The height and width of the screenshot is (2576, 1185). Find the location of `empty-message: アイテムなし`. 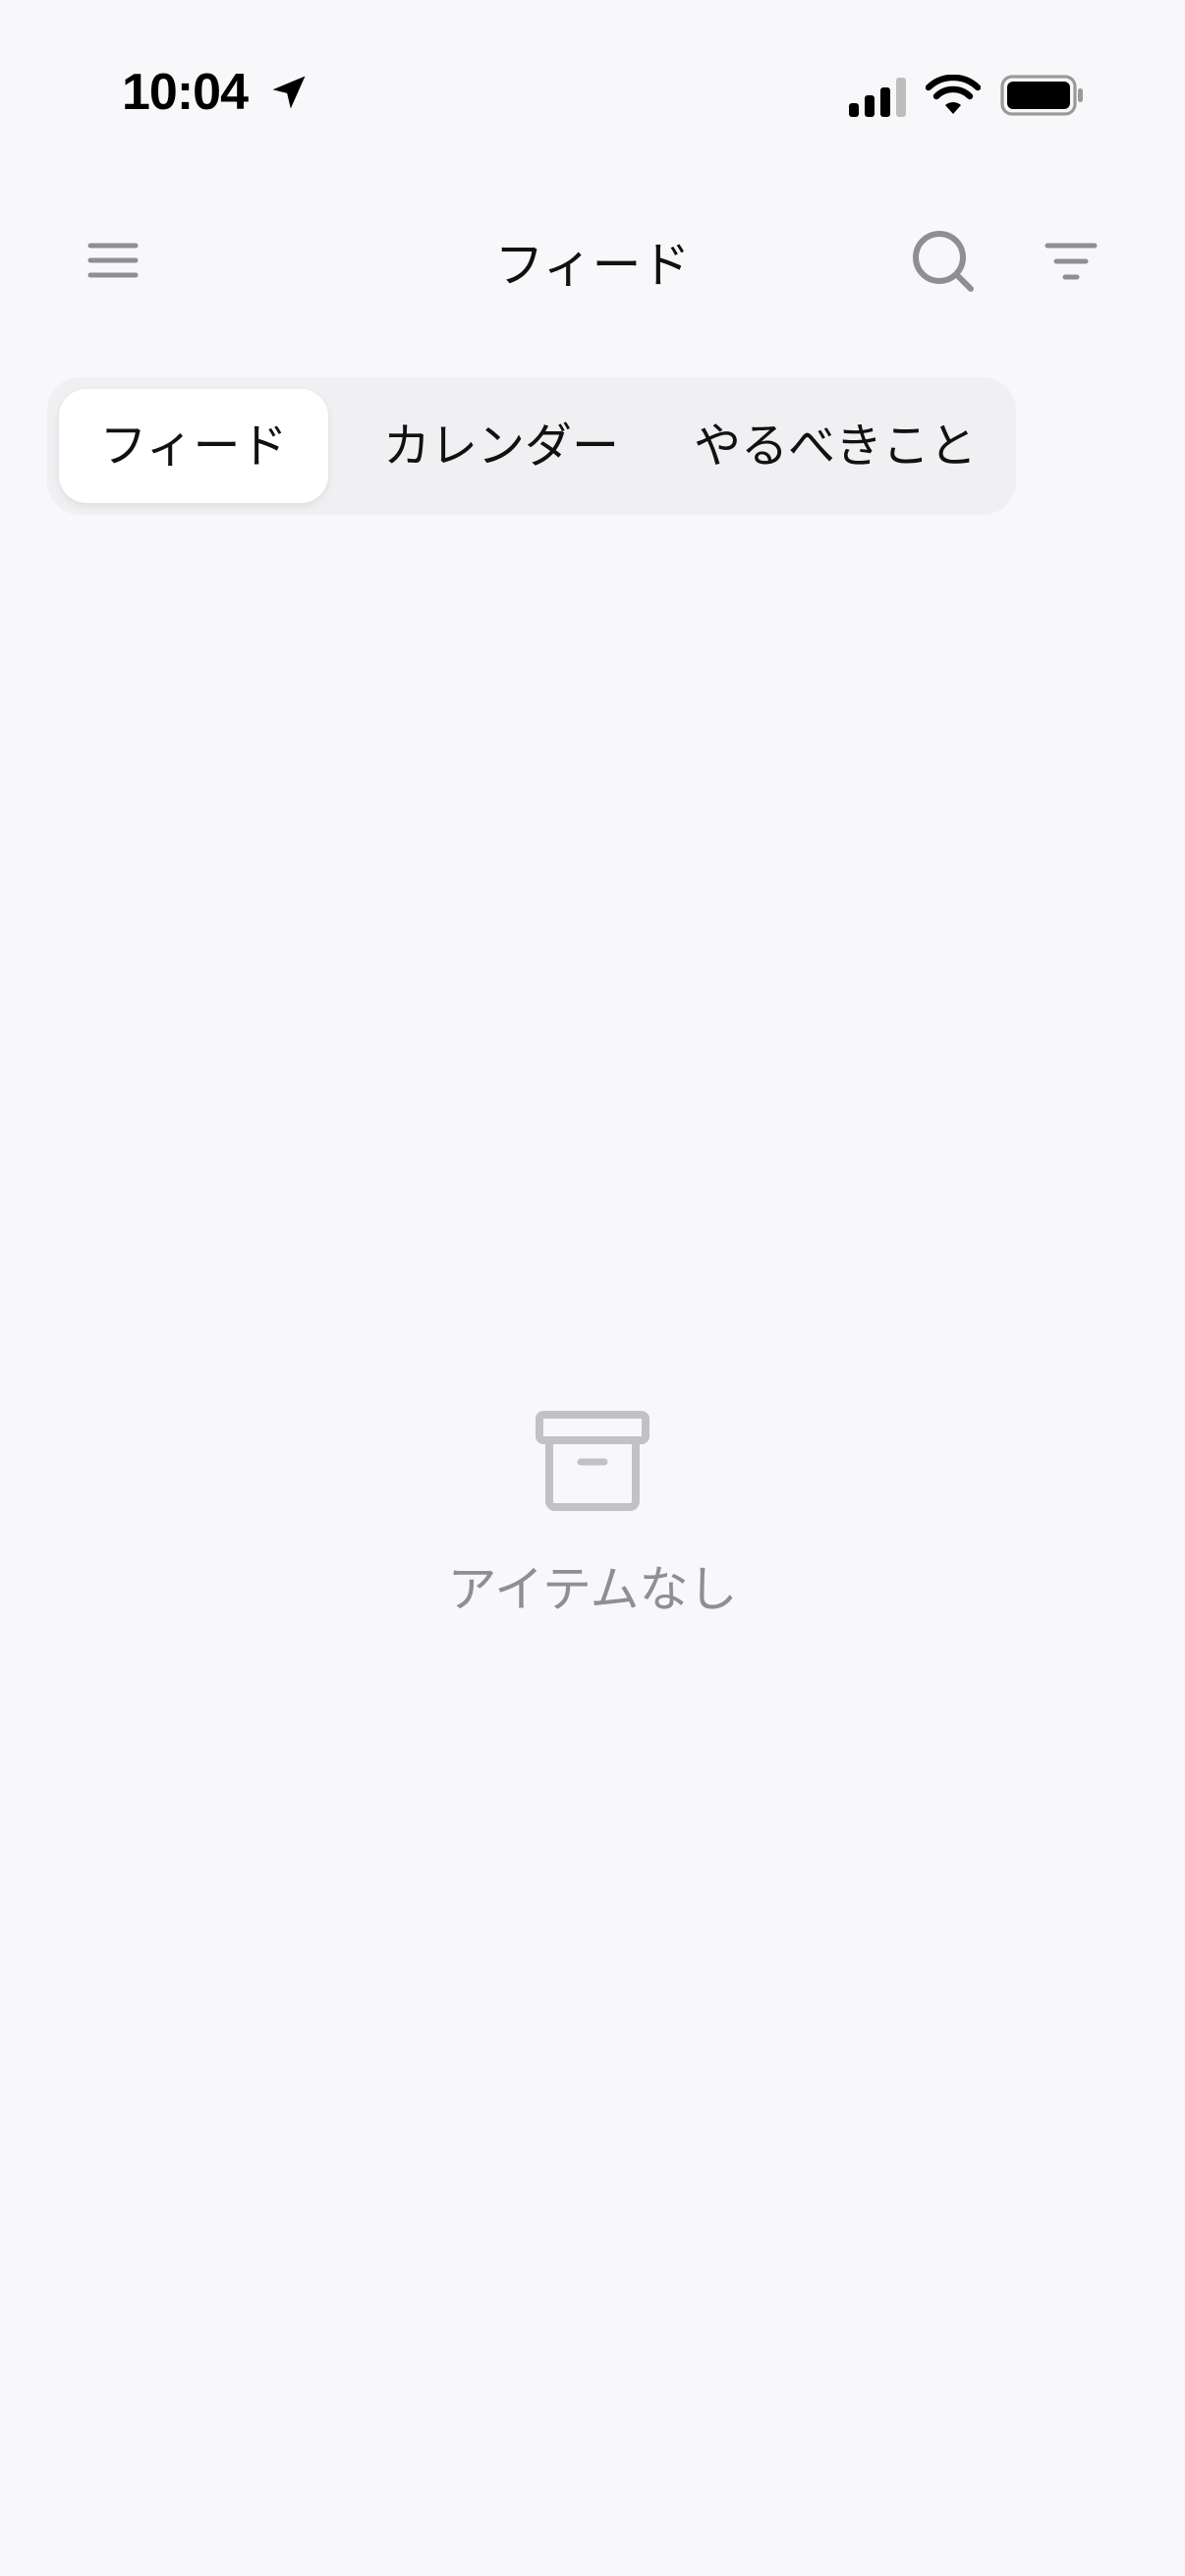

empty-message: アイテムなし is located at coordinates (592, 1589).